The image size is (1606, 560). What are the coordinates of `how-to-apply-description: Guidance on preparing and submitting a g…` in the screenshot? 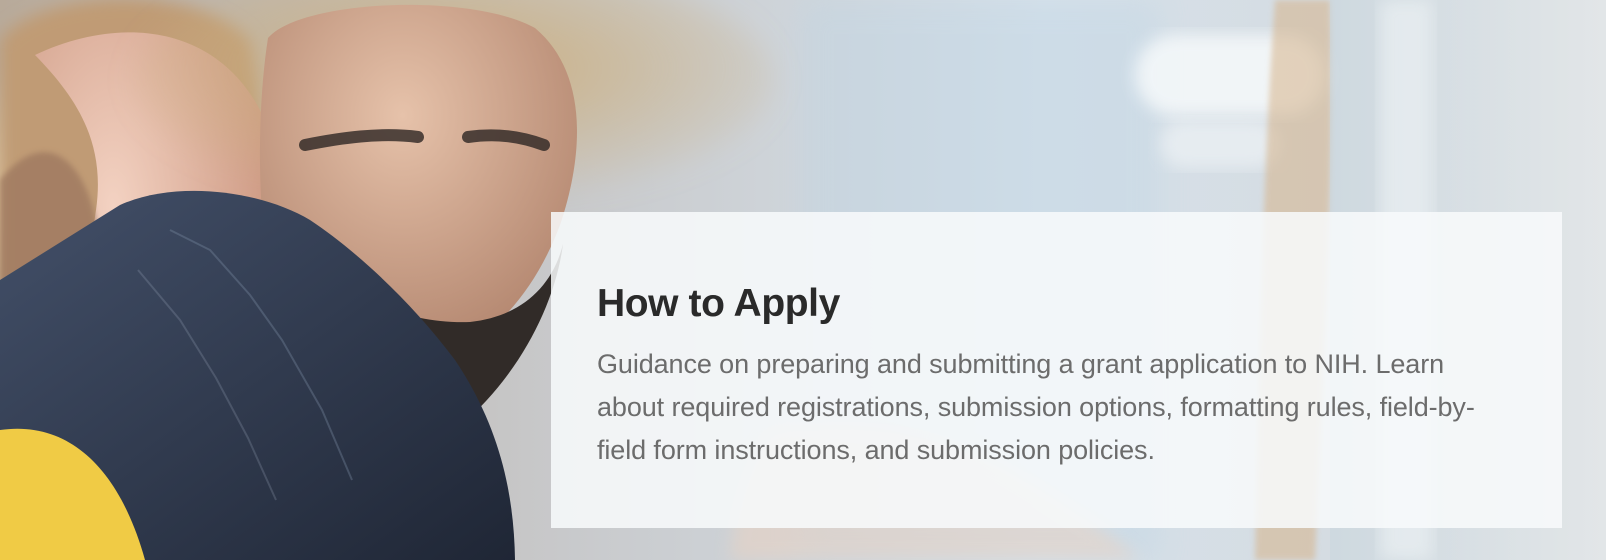 It's located at (1036, 407).